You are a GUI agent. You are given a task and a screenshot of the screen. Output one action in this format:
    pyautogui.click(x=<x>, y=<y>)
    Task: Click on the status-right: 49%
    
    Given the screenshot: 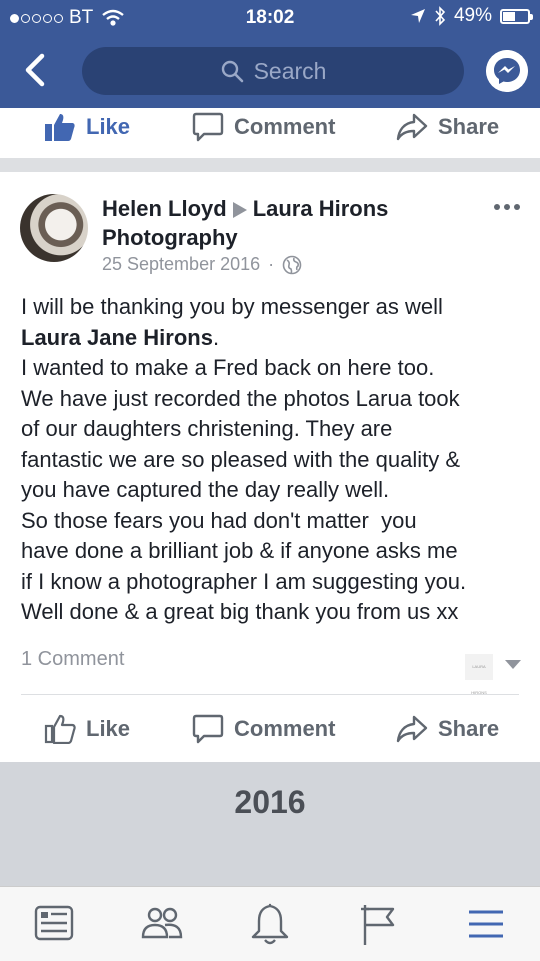 What is the action you would take?
    pyautogui.click(x=471, y=16)
    